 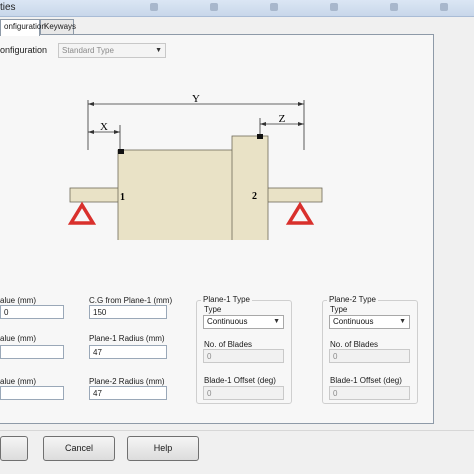 I want to click on cg-label: C.G from Plane-1 (mm), so click(x=131, y=300).